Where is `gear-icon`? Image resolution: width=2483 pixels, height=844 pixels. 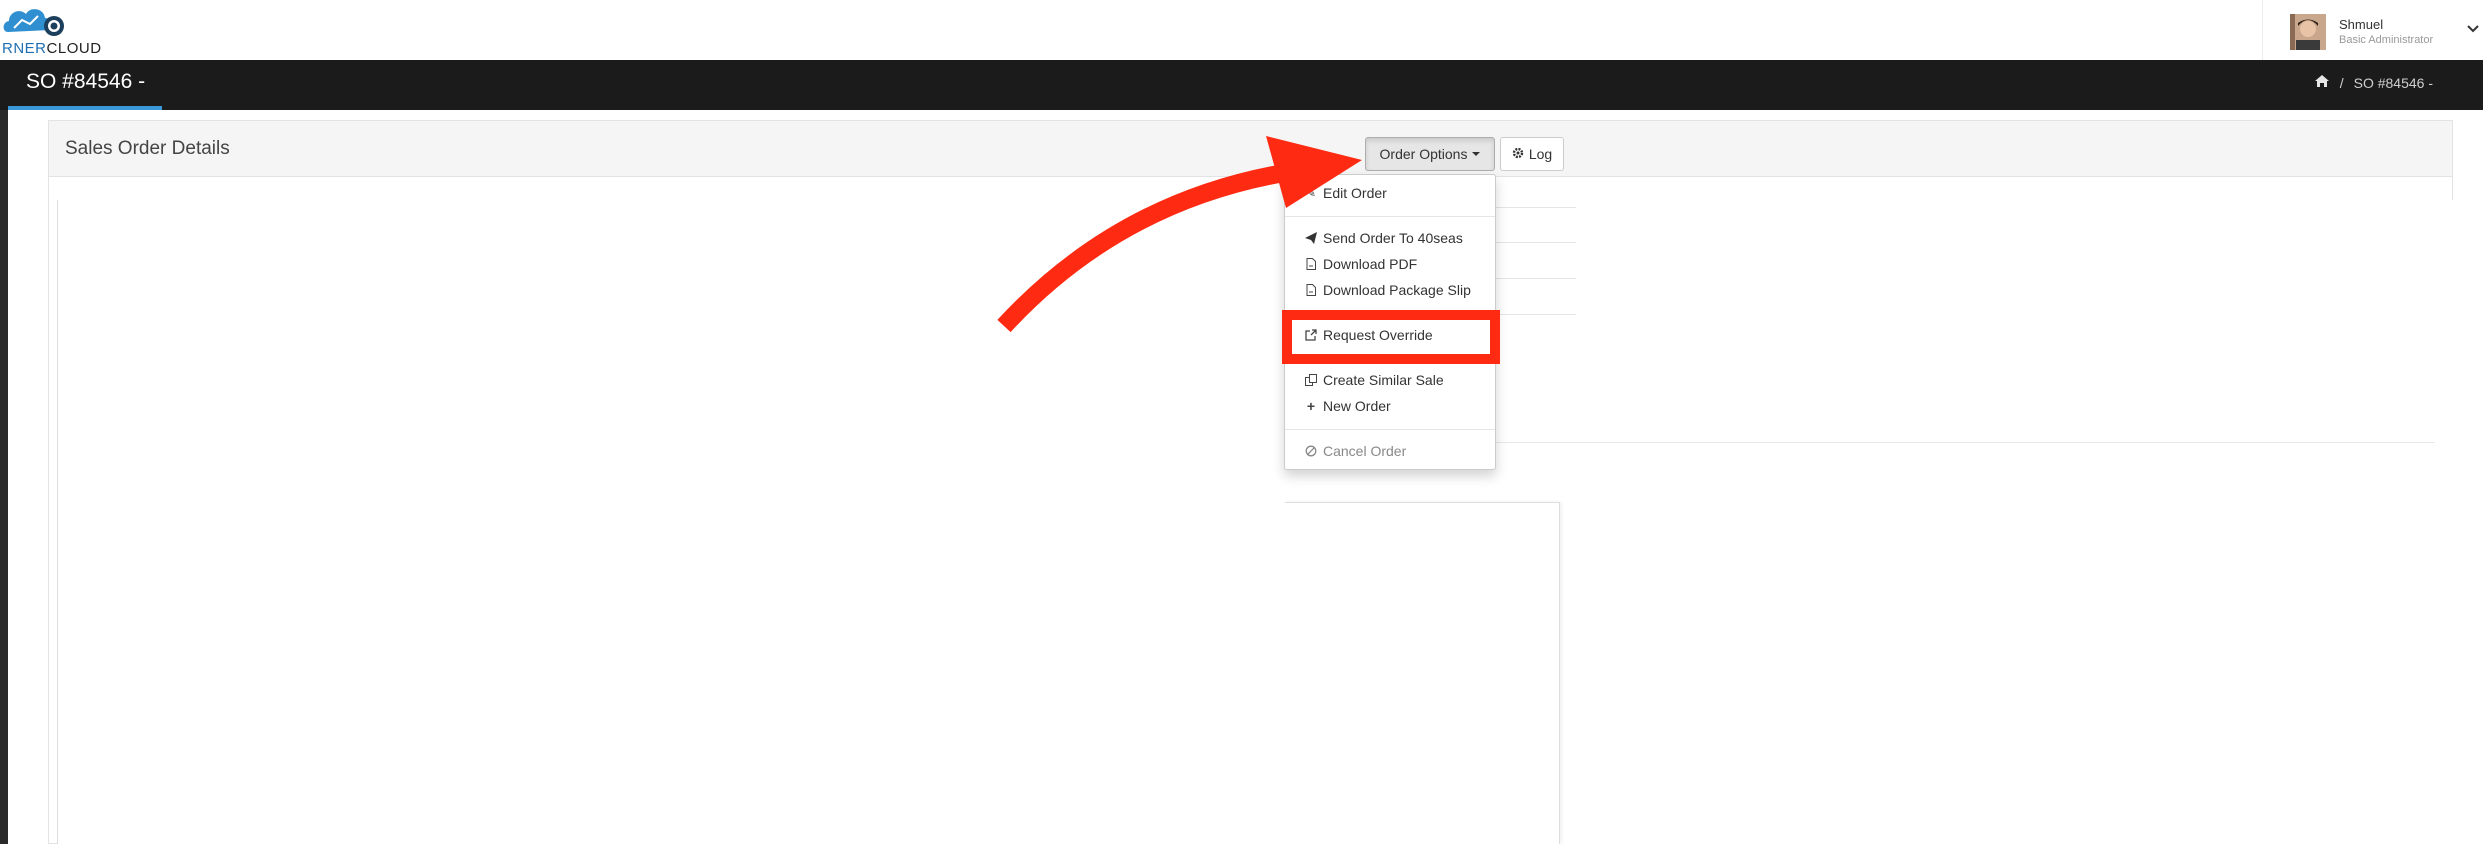
gear-icon is located at coordinates (1518, 154).